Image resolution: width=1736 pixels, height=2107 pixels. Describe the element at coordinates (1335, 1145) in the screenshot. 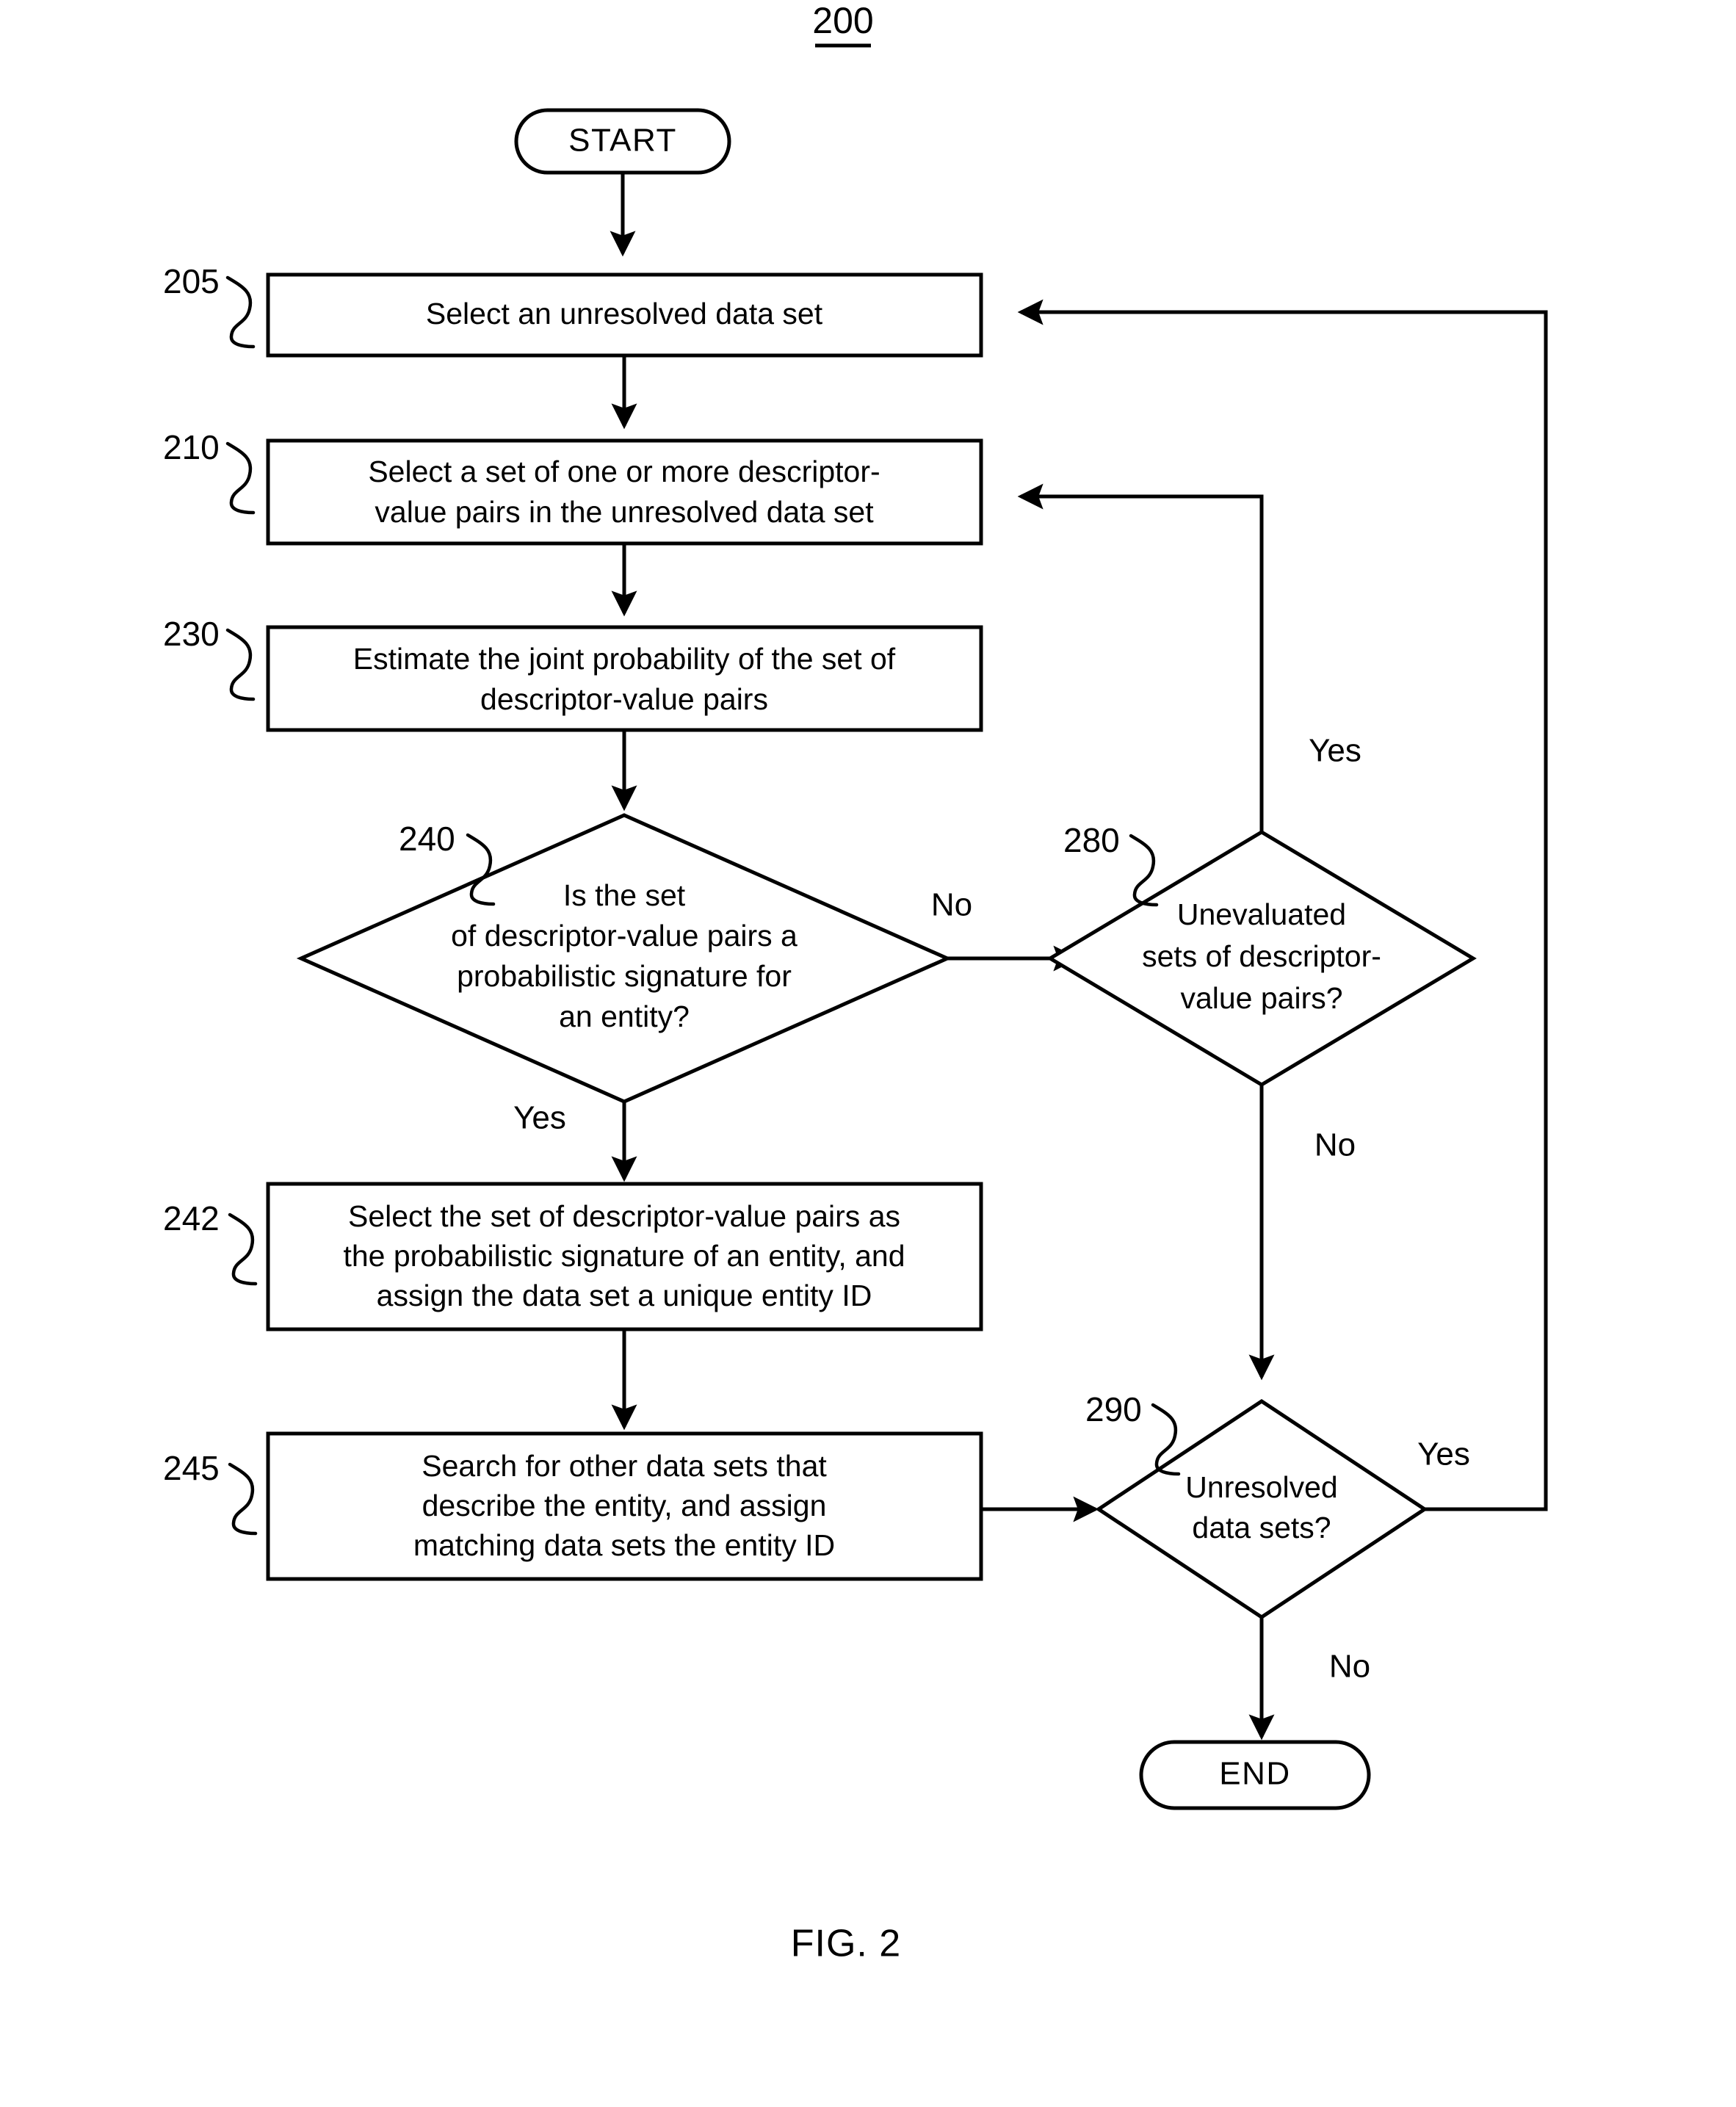

I see `label-280-no: No` at that location.